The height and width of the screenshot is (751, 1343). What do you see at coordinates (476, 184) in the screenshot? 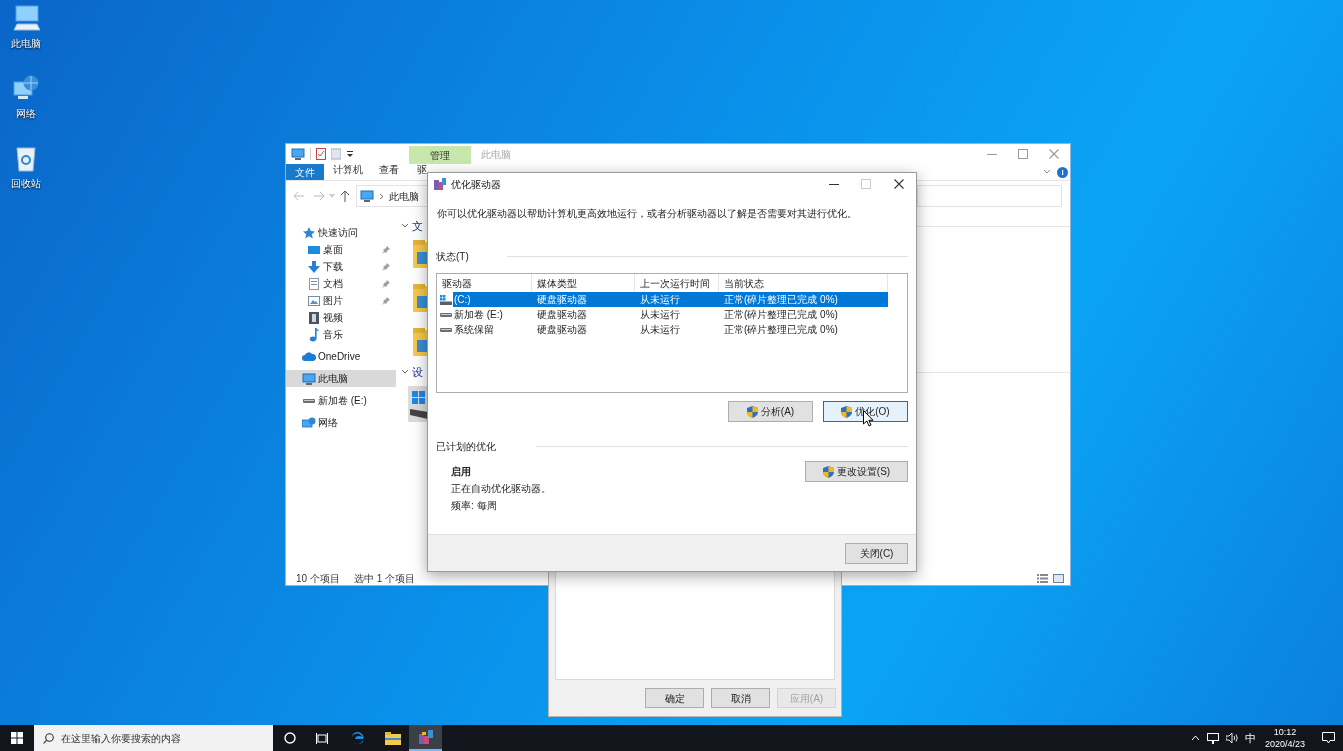
I see `dialog-title: 优化驱动器` at bounding box center [476, 184].